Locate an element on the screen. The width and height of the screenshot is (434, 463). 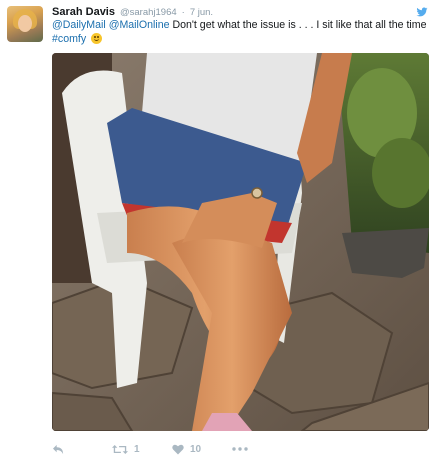
retweet-icon is located at coordinates (120, 449).